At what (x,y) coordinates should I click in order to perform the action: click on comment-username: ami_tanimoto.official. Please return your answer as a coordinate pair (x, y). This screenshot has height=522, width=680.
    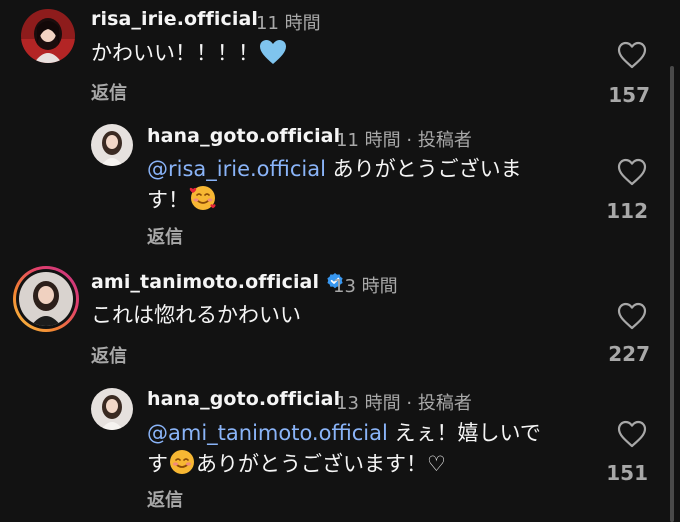
    Looking at the image, I should click on (217, 283).